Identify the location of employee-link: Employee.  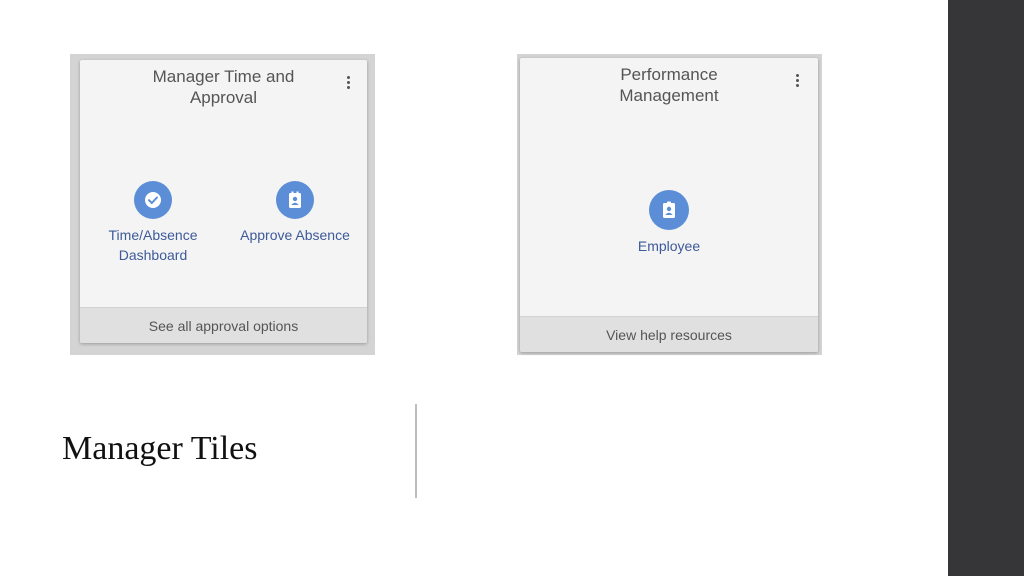
(669, 223).